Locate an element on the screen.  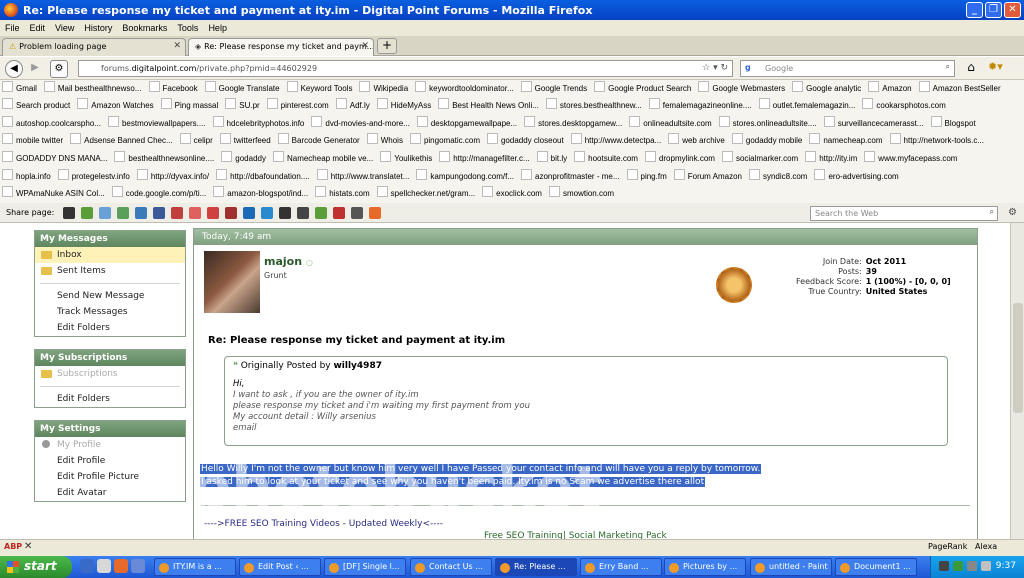
bookmark-item: ero-advertising.com is located at coordinates (856, 176).